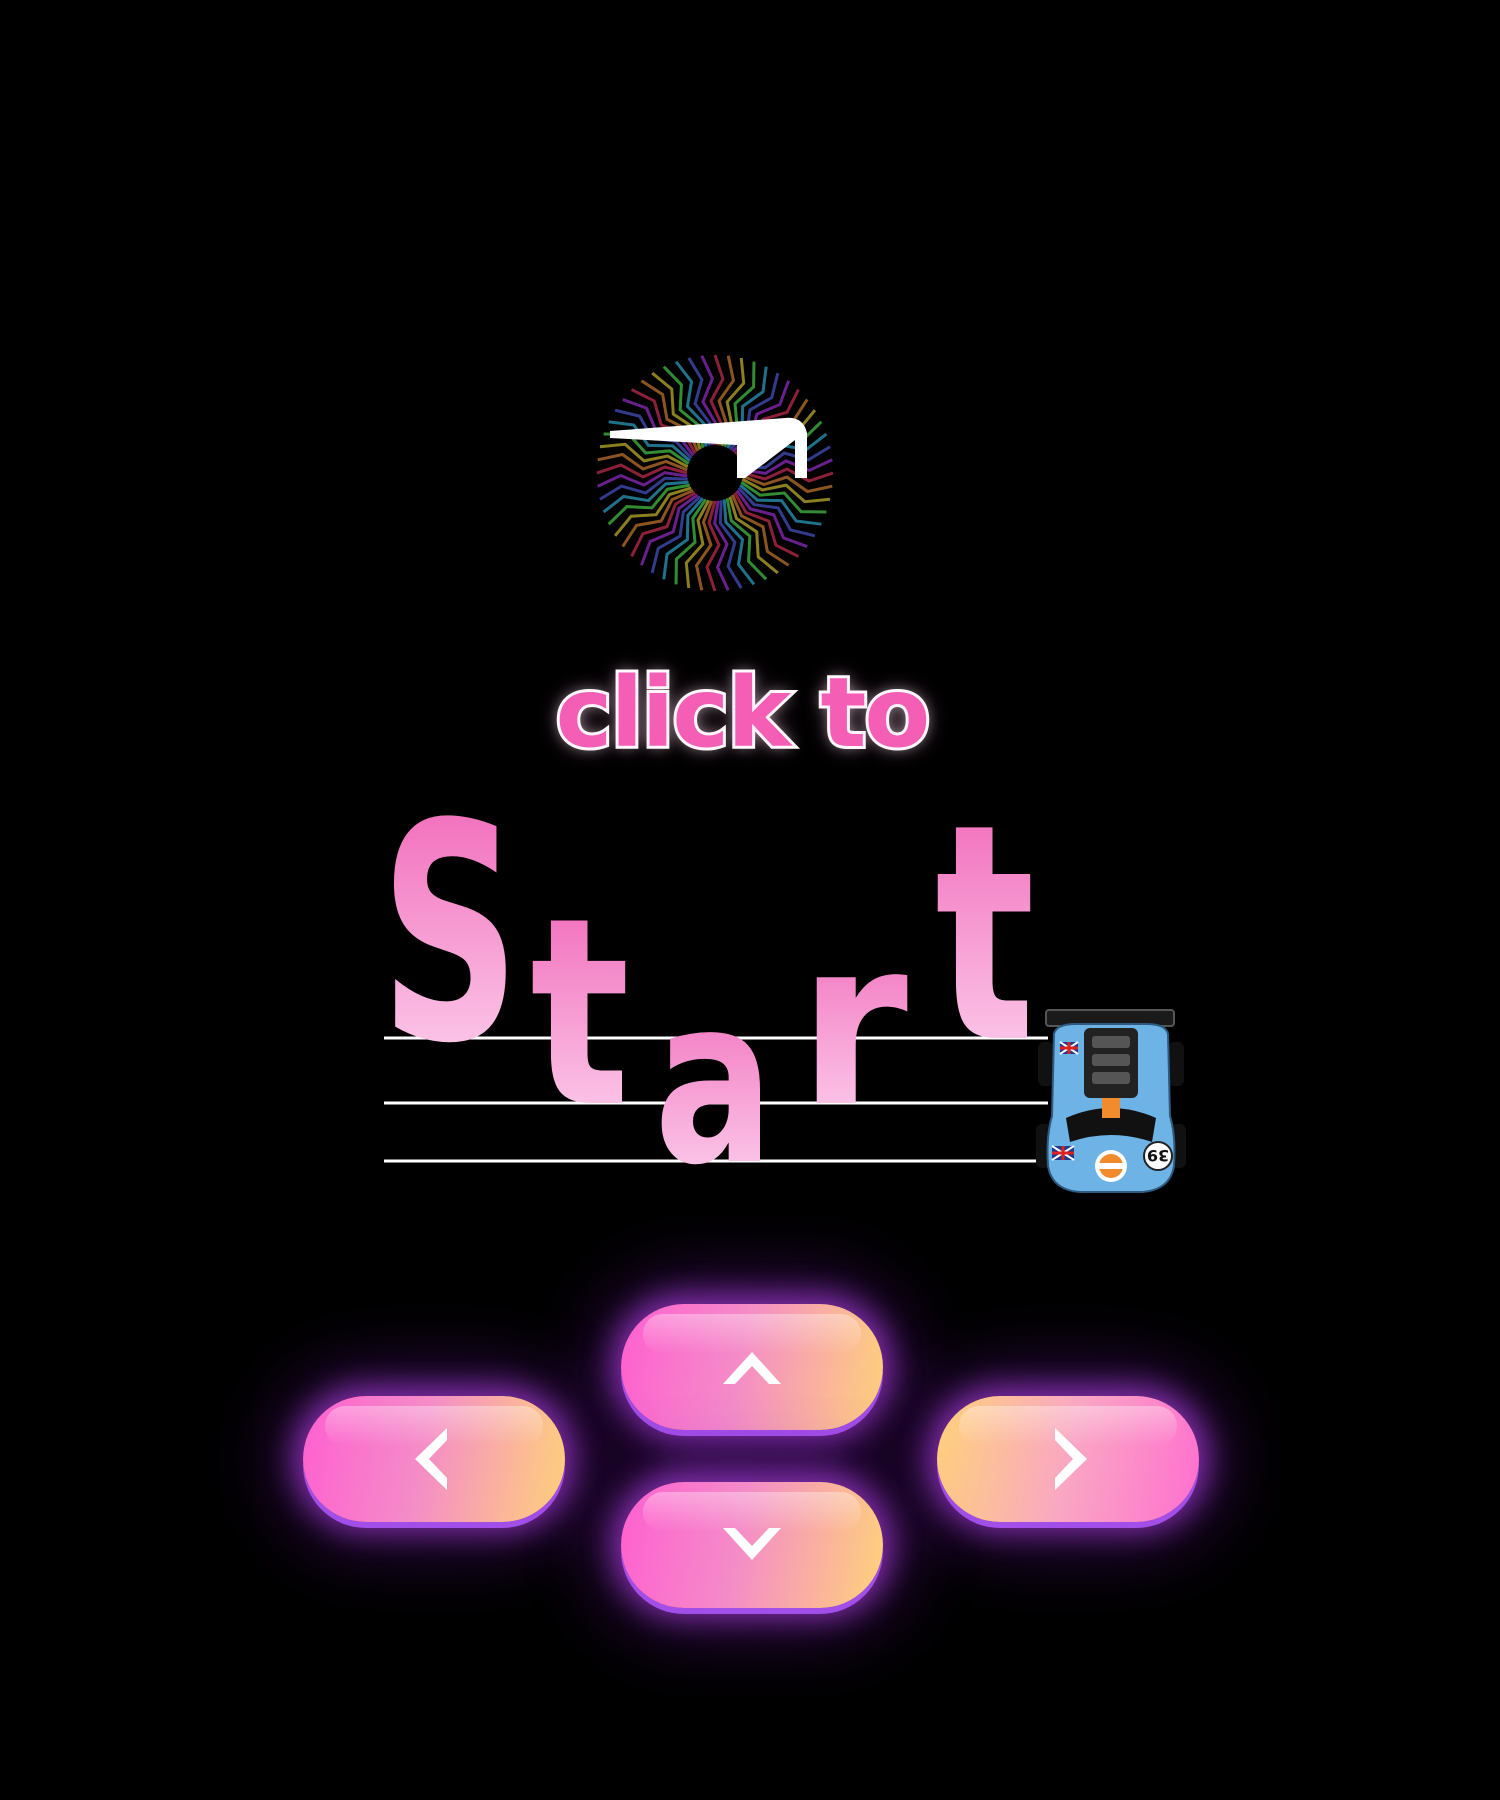  What do you see at coordinates (580, 1014) in the screenshot?
I see `start-letter-t1: t` at bounding box center [580, 1014].